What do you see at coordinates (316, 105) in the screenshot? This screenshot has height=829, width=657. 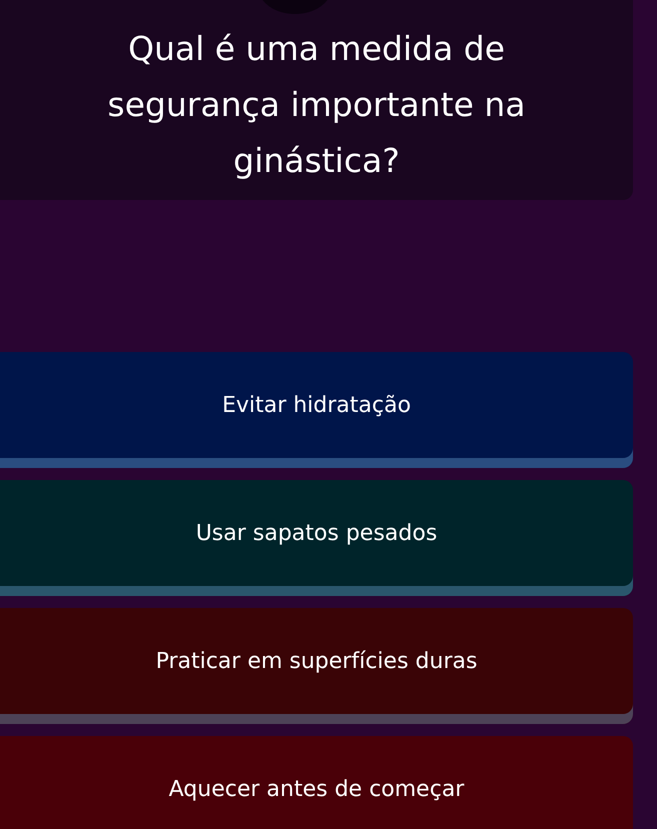 I see `question-text: Qual é uma medida de segurança importante na ginástica?` at bounding box center [316, 105].